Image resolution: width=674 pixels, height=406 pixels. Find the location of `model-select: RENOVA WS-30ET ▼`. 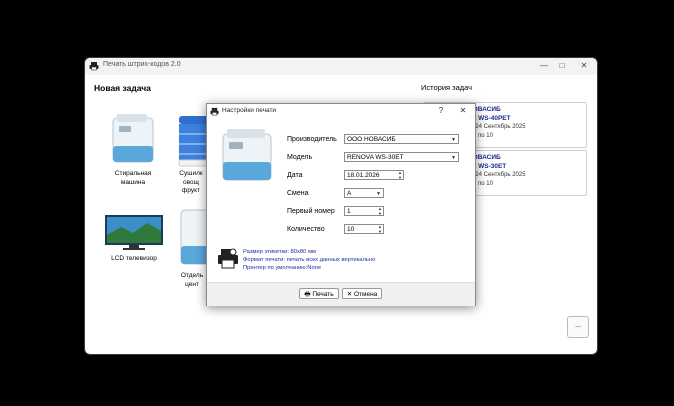

model-select: RENOVA WS-30ET ▼ is located at coordinates (401, 157).